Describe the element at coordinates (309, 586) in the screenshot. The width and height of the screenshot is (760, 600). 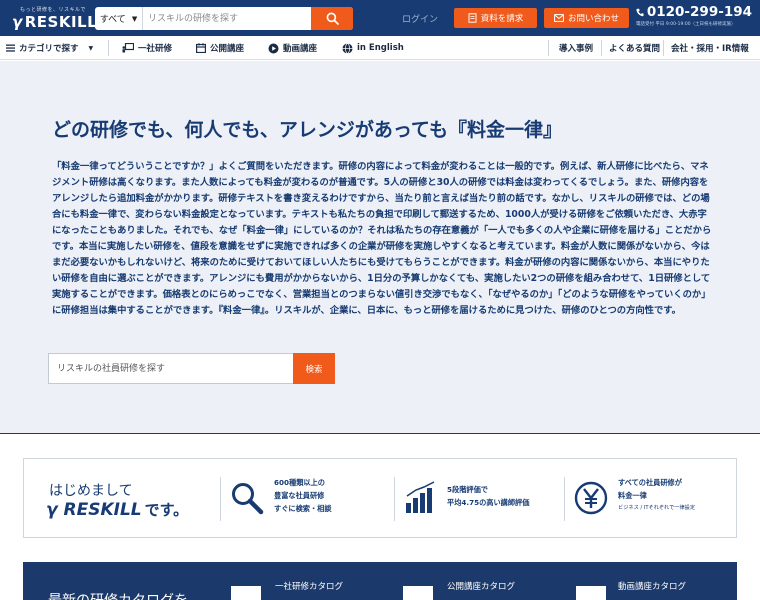
I see `catalog-inhouse-link: 一社研修カタログ` at that location.